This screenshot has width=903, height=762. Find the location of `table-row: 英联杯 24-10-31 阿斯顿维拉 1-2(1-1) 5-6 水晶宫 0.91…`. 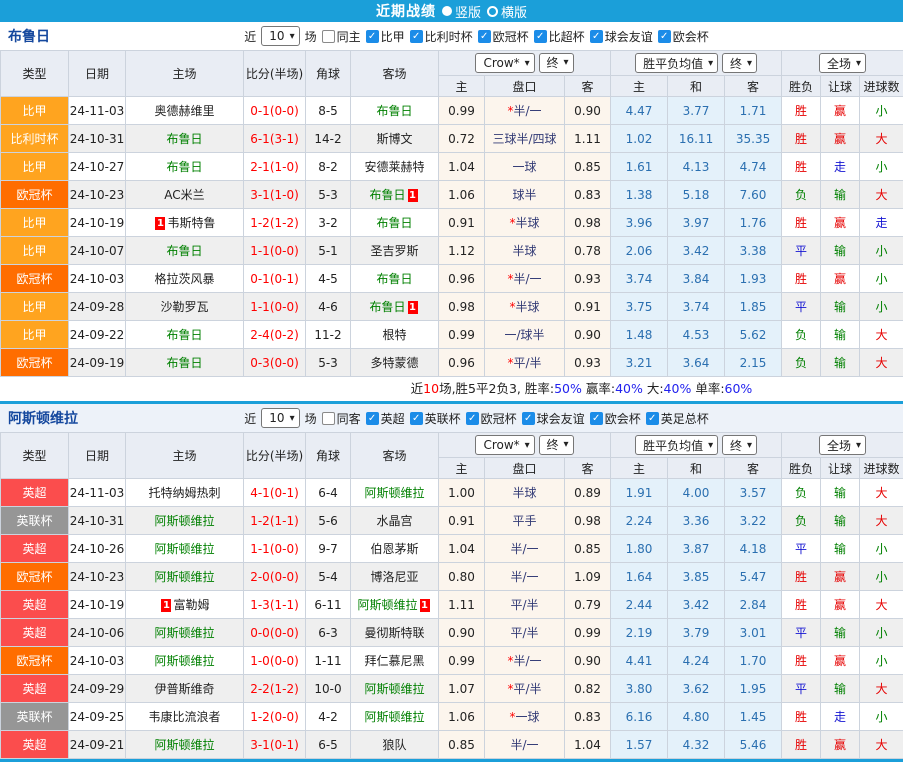

table-row: 英联杯 24-10-31 阿斯顿维拉 1-2(1-1) 5-6 水晶宫 0.91… is located at coordinates (452, 521).